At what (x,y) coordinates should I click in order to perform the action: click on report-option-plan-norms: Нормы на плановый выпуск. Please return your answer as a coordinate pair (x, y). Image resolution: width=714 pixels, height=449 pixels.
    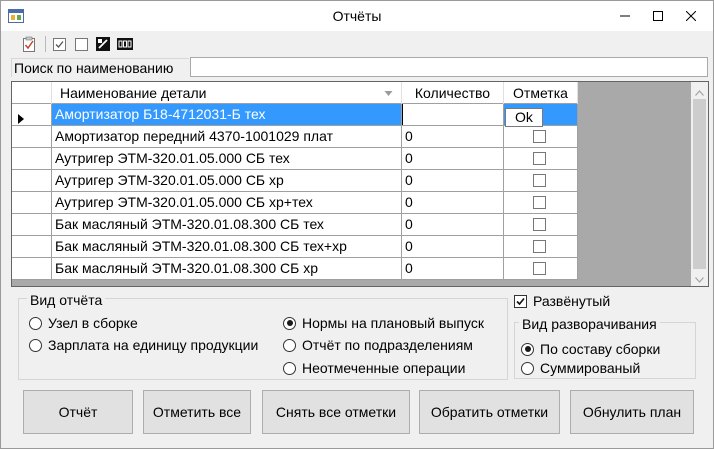
    Looking at the image, I should click on (383, 323).